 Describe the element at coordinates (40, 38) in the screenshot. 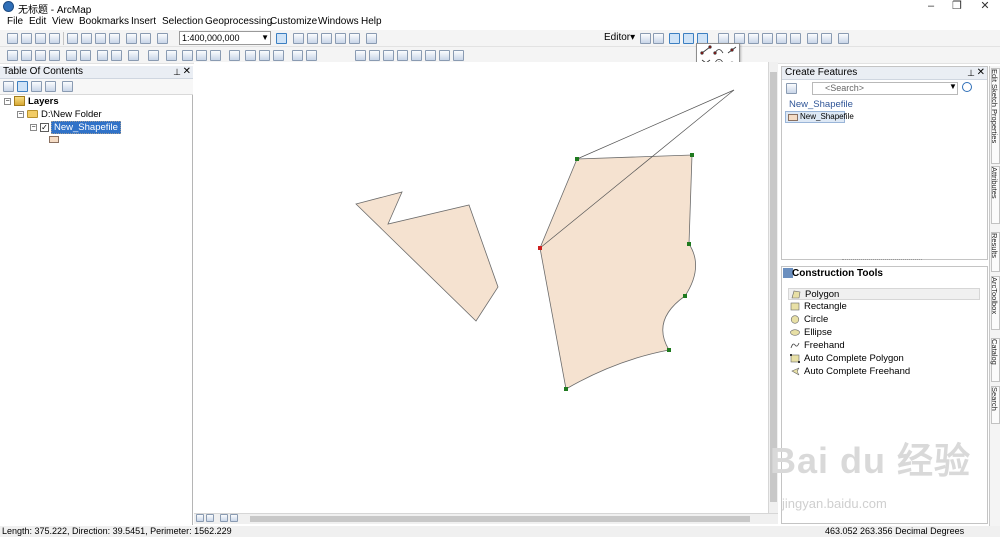

I see `save-icon` at that location.